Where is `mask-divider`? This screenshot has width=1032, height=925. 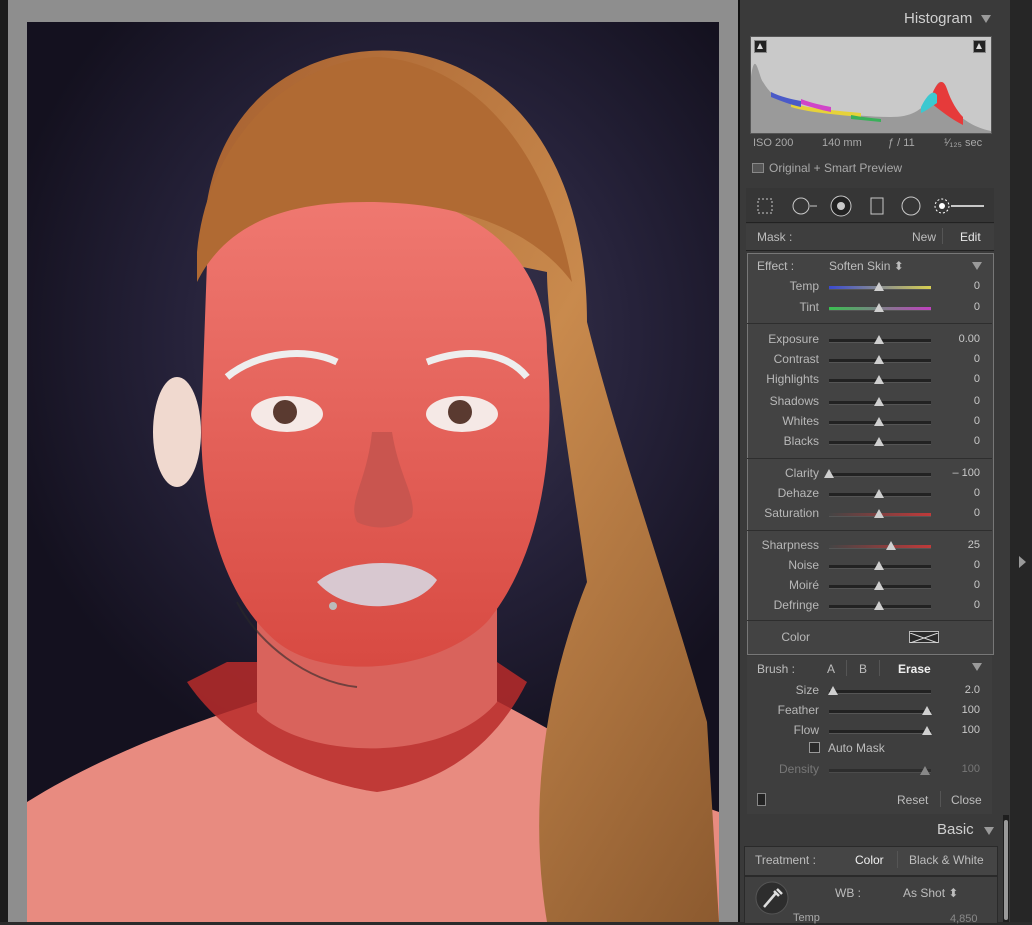
mask-divider is located at coordinates (942, 236).